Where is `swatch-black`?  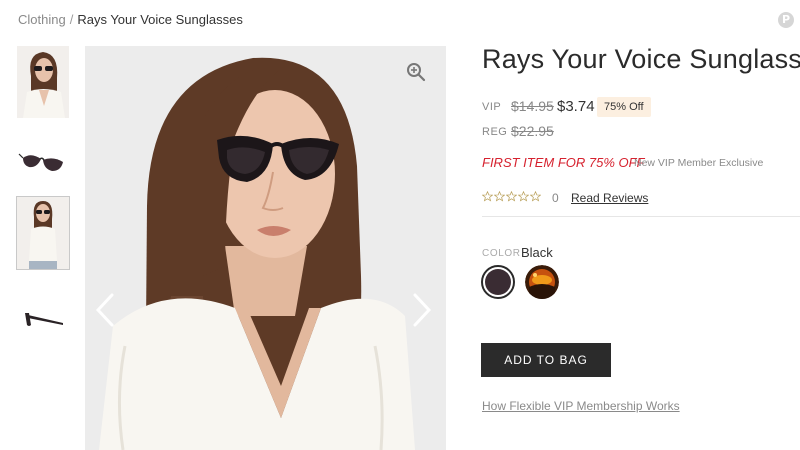
swatch-black is located at coordinates (498, 282).